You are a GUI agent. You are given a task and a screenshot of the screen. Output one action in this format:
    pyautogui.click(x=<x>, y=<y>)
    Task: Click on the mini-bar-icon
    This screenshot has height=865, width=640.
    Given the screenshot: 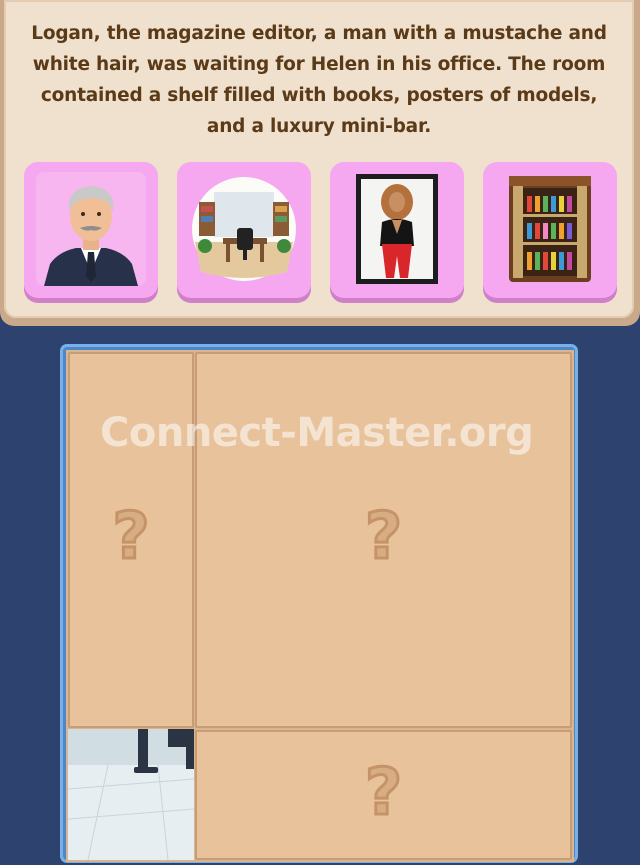 What is the action you would take?
    pyautogui.click(x=550, y=229)
    